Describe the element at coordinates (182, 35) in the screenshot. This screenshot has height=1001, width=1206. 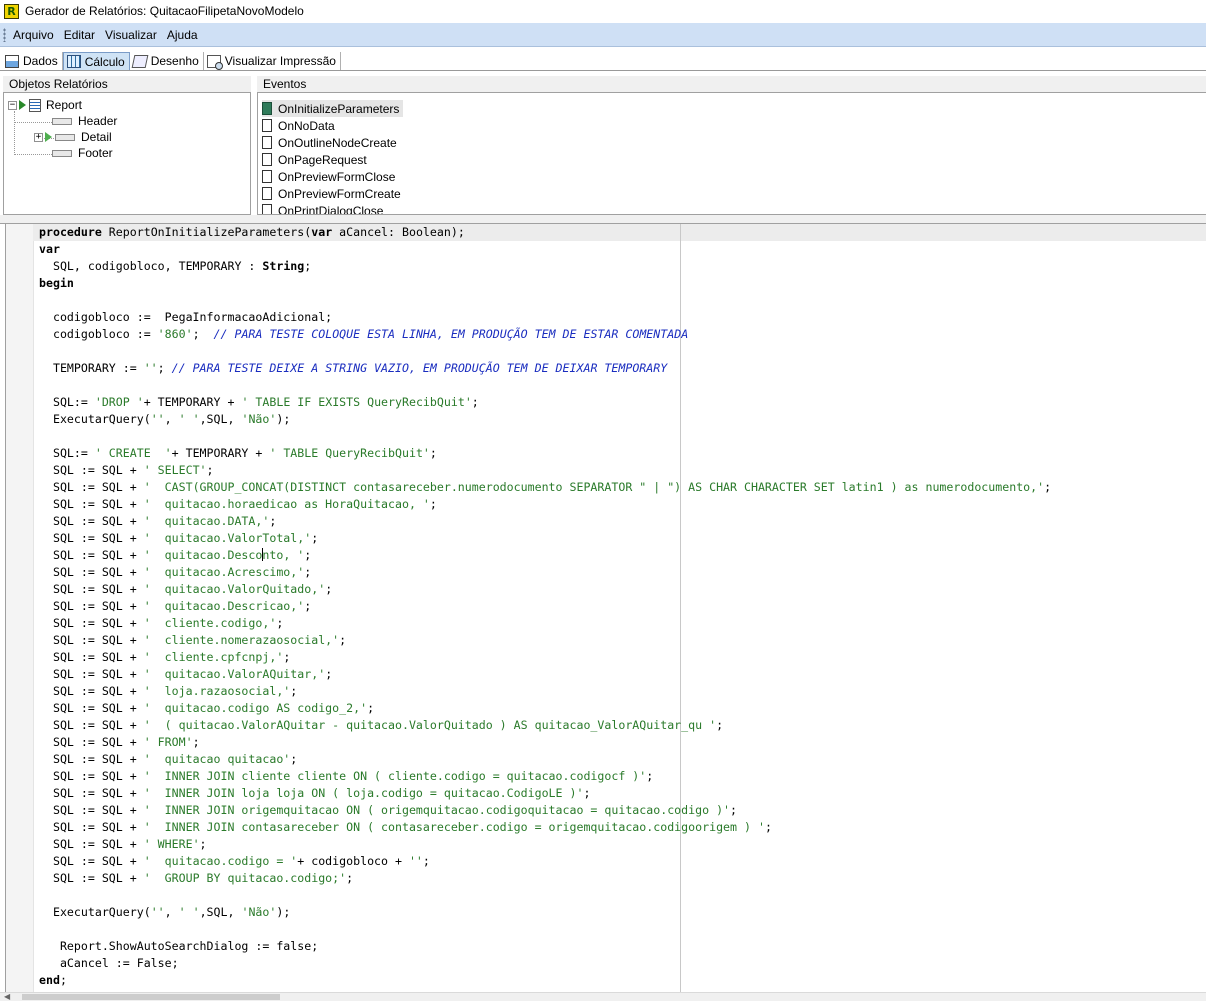
I see `menu-ajuda: Ajuda` at that location.